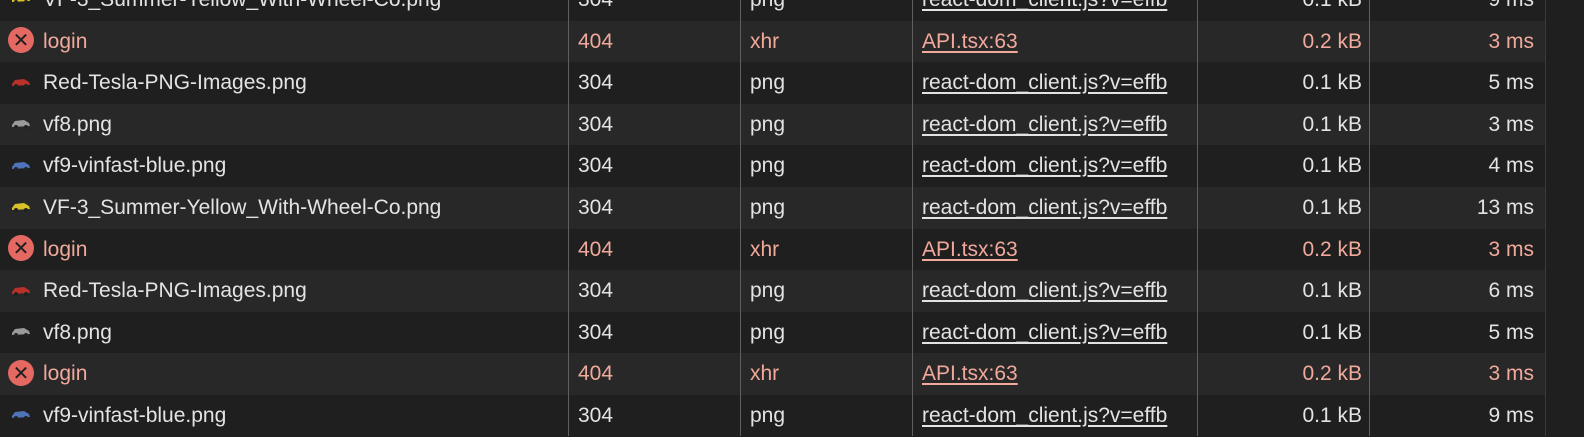 This screenshot has height=437, width=1584. What do you see at coordinates (175, 83) in the screenshot?
I see `request-name: Red-Tesla-PNG-Images.png` at bounding box center [175, 83].